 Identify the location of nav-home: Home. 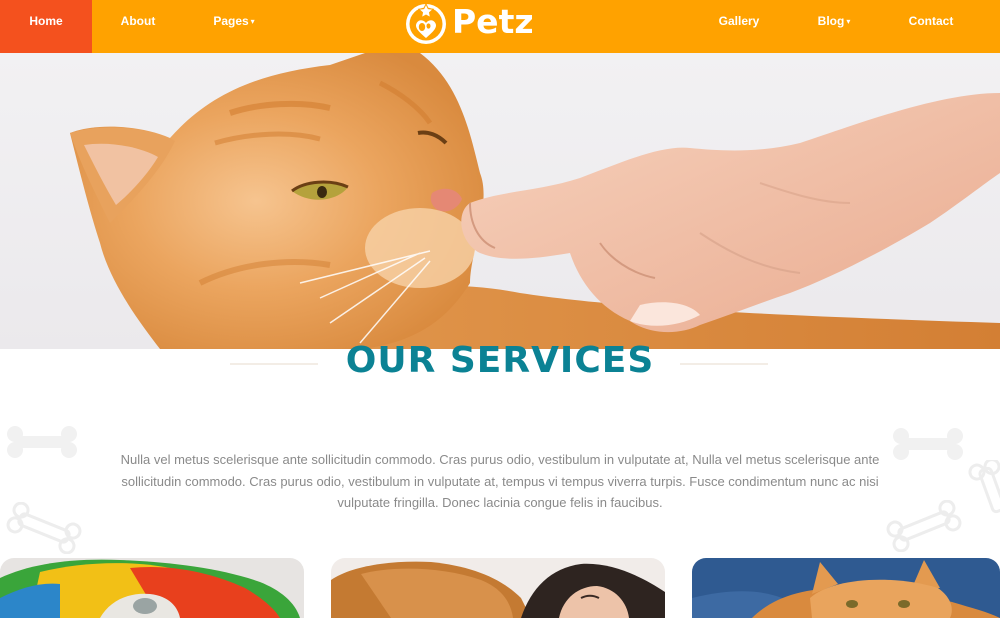
(46, 26).